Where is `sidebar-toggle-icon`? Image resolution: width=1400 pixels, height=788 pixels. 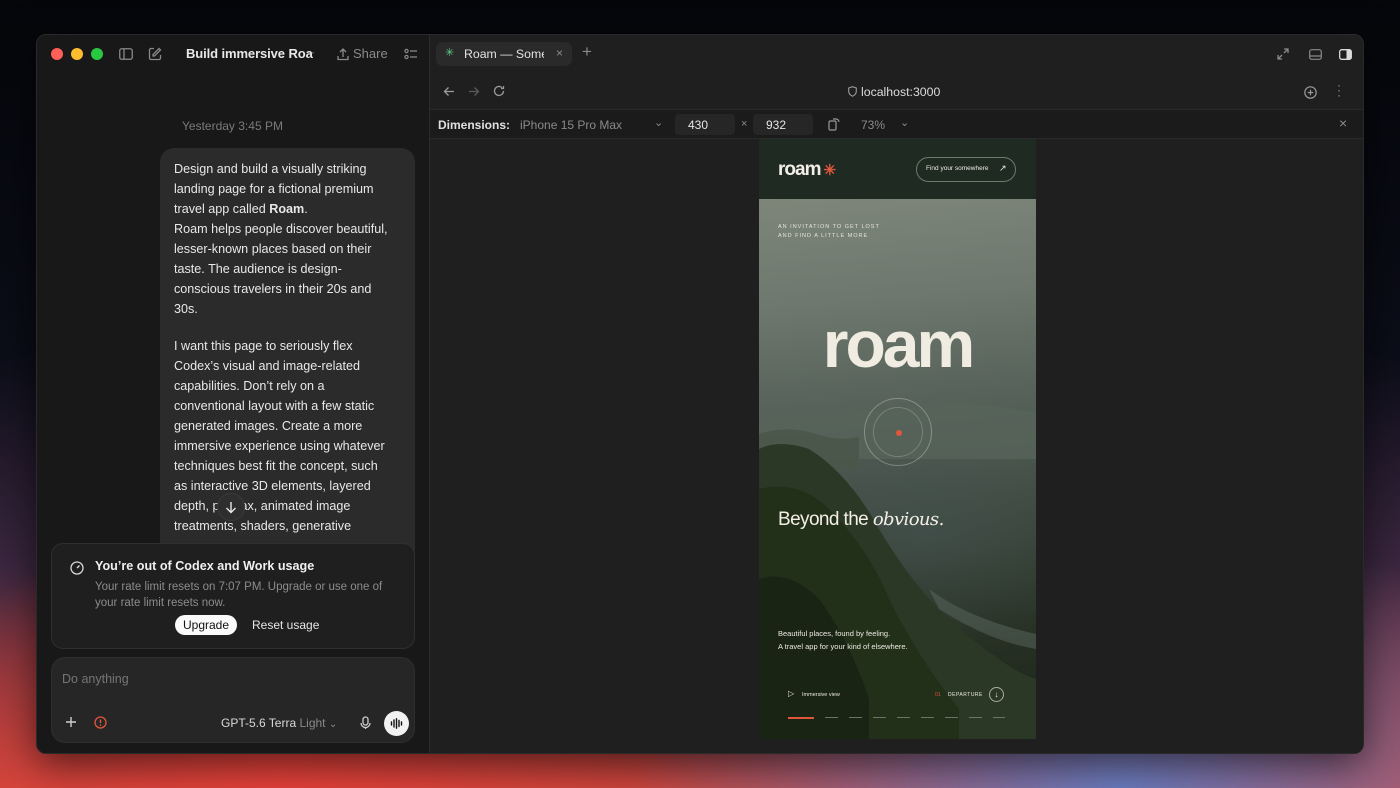 sidebar-toggle-icon is located at coordinates (126, 54).